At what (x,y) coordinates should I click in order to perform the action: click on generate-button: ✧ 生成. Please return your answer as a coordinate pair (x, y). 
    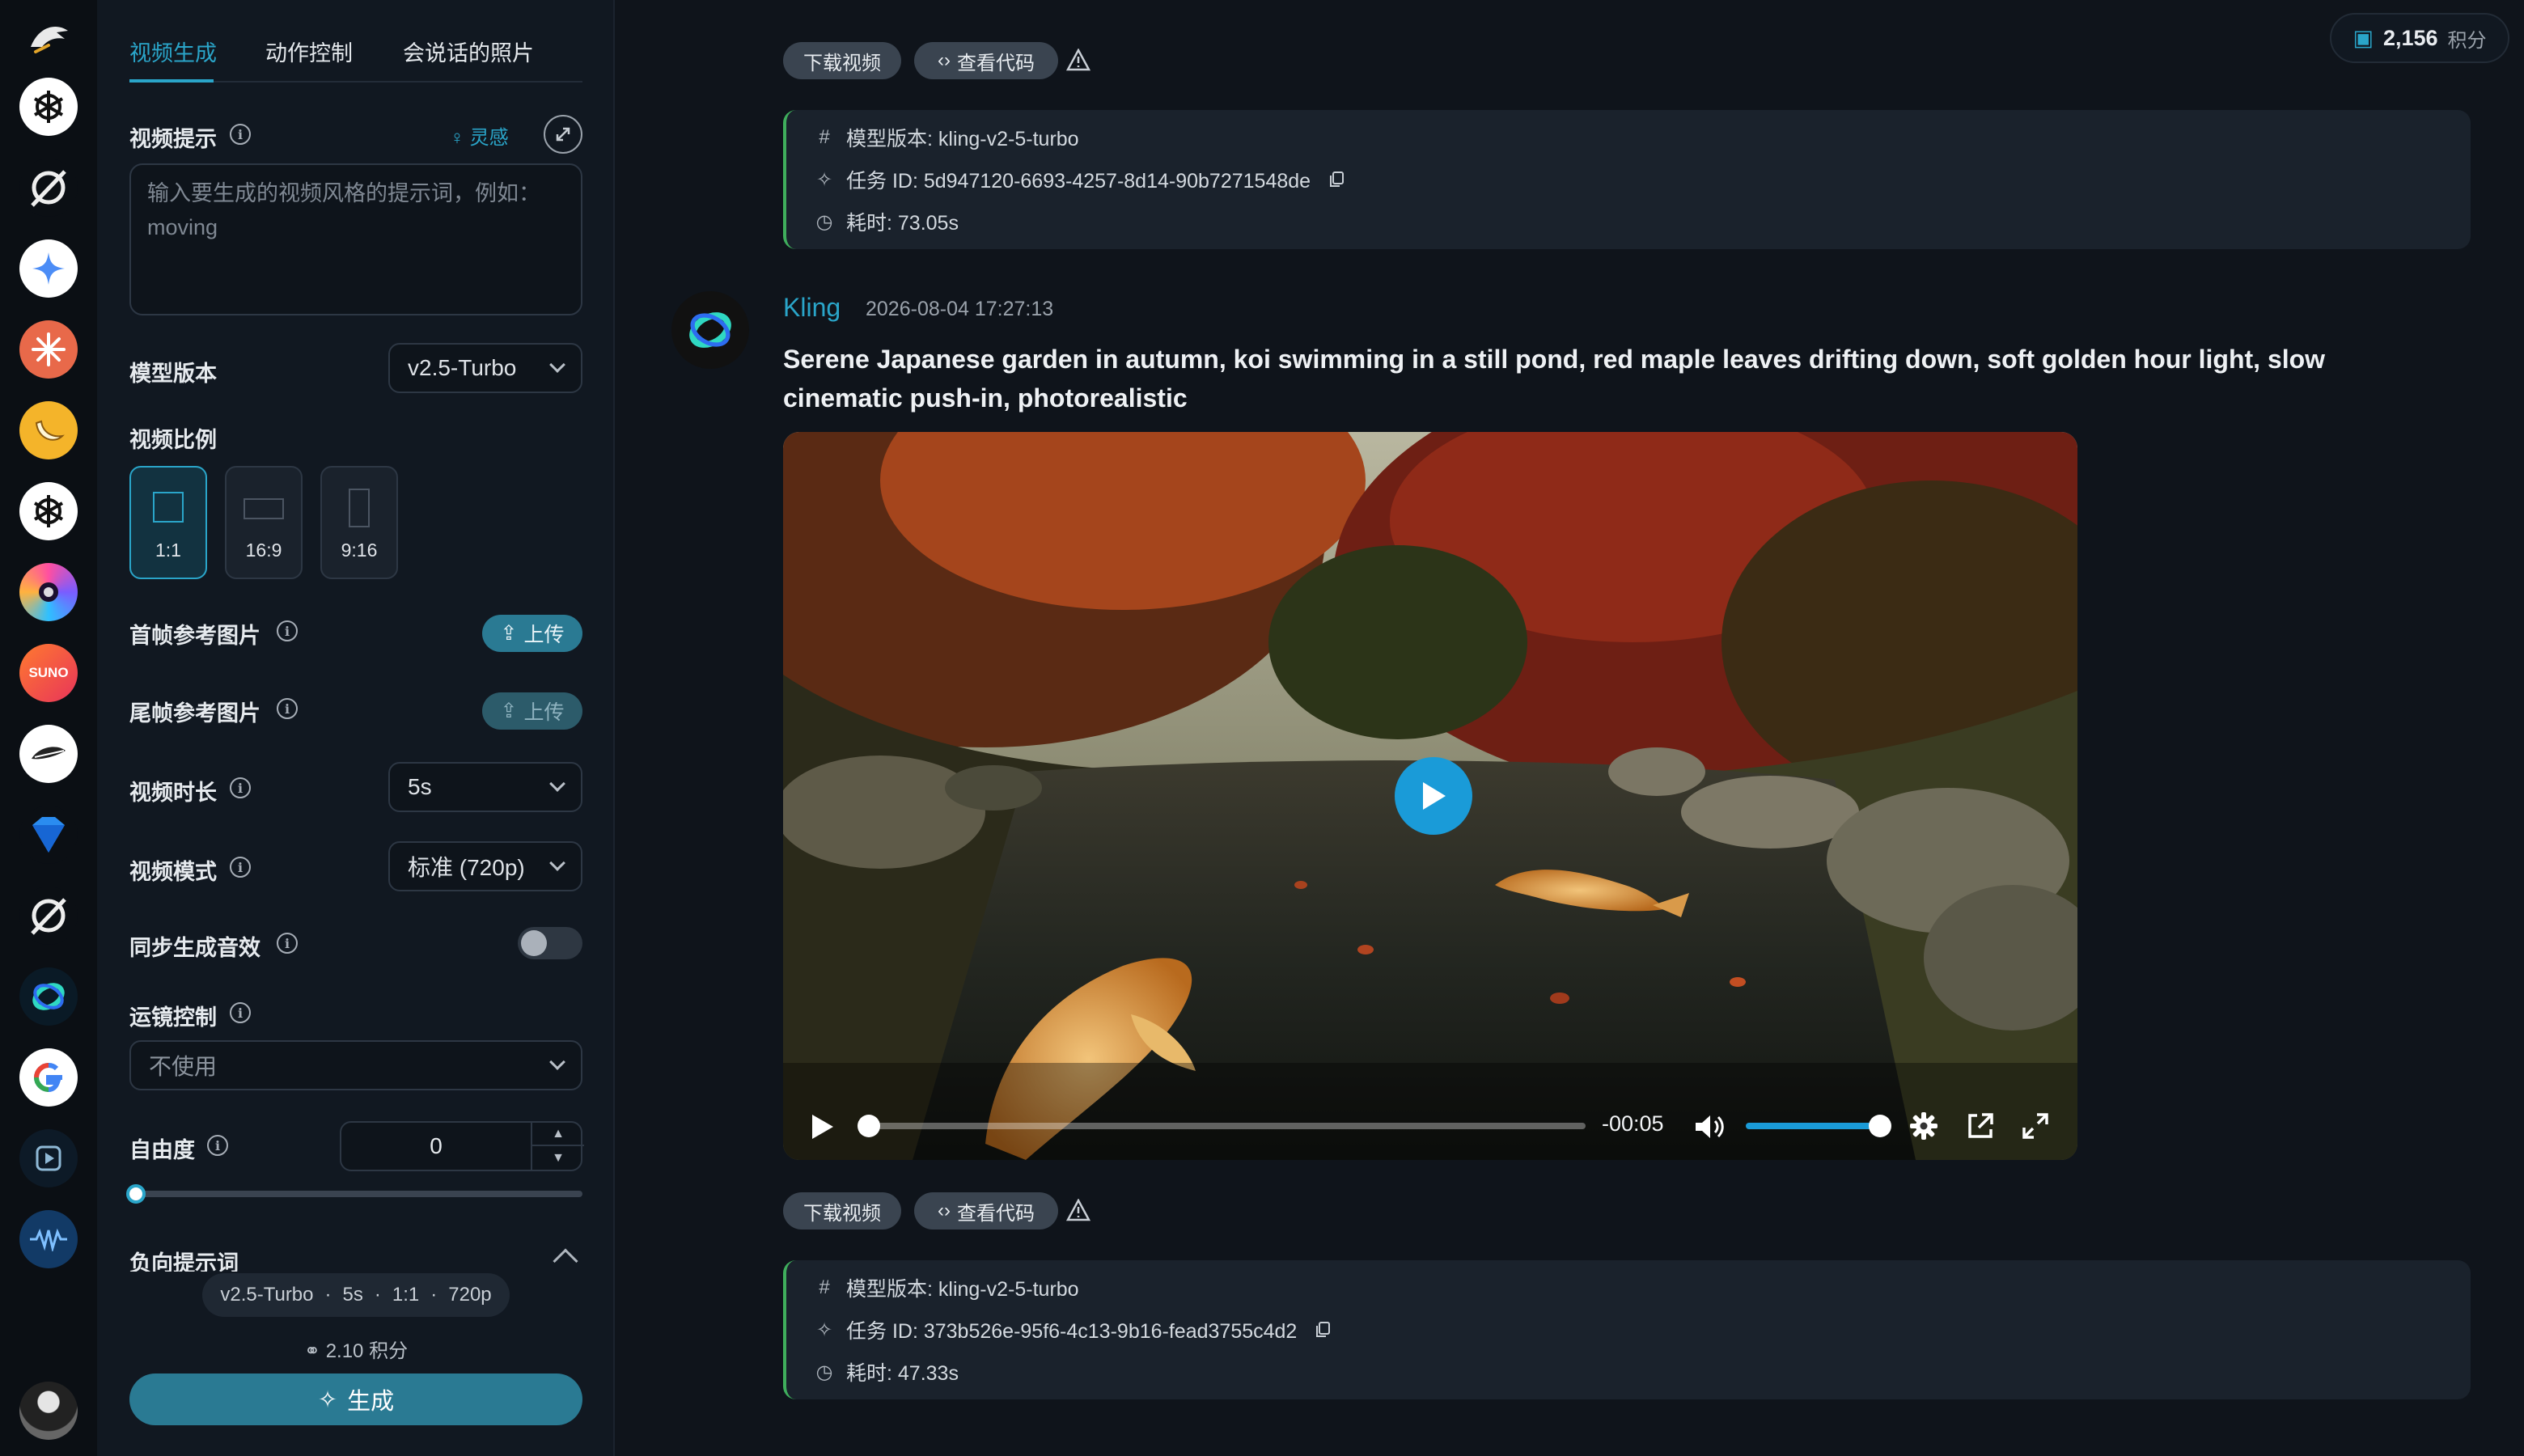
    Looking at the image, I should click on (355, 1399).